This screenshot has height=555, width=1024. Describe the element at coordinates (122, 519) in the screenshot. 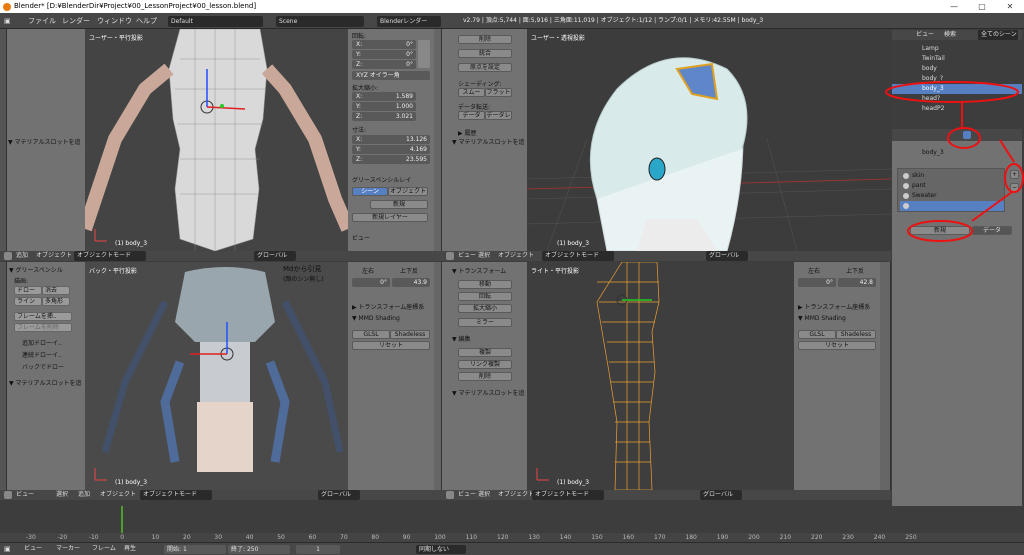

I see `current-frame-line` at that location.